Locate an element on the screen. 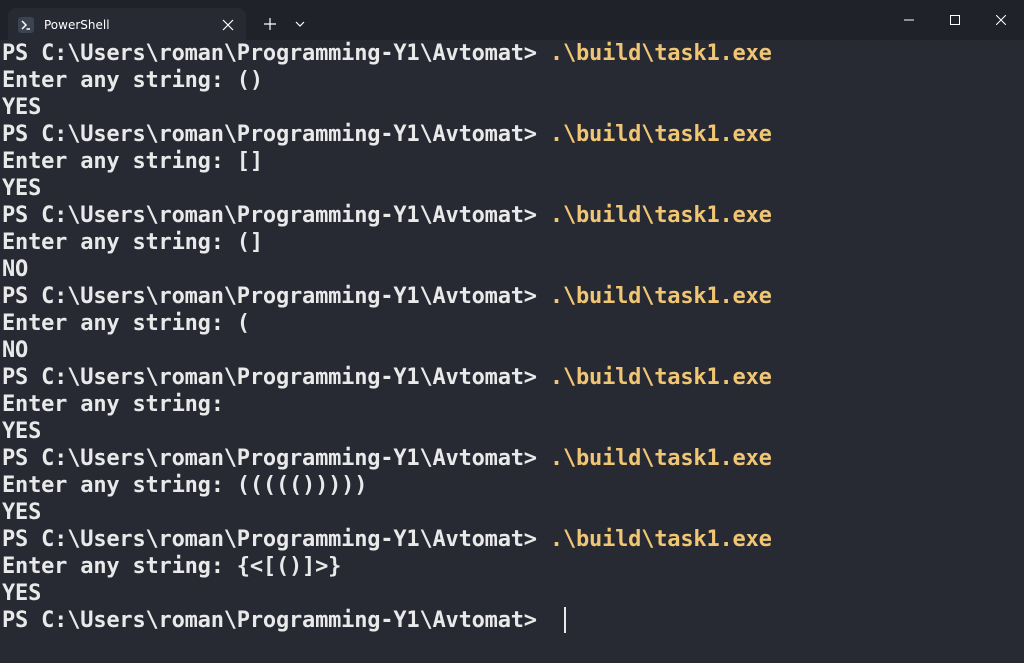 The image size is (1024, 663). input-line: Enter any string: (] is located at coordinates (132, 242).